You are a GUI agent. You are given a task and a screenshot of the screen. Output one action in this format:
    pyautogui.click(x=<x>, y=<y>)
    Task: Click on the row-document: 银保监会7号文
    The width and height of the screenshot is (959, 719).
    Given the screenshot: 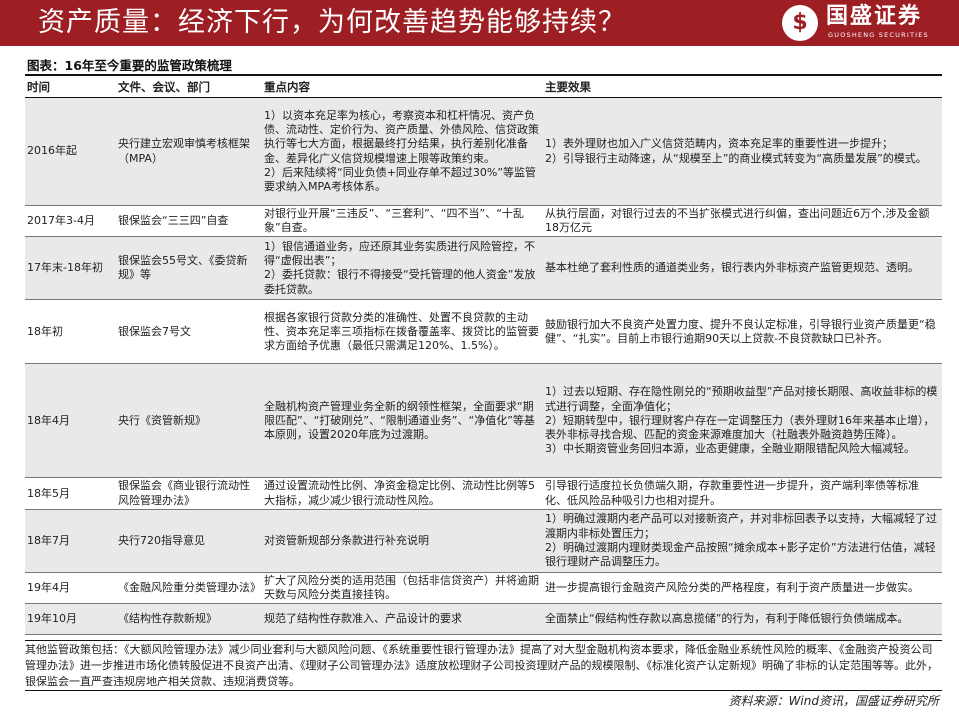 What is the action you would take?
    pyautogui.click(x=189, y=332)
    